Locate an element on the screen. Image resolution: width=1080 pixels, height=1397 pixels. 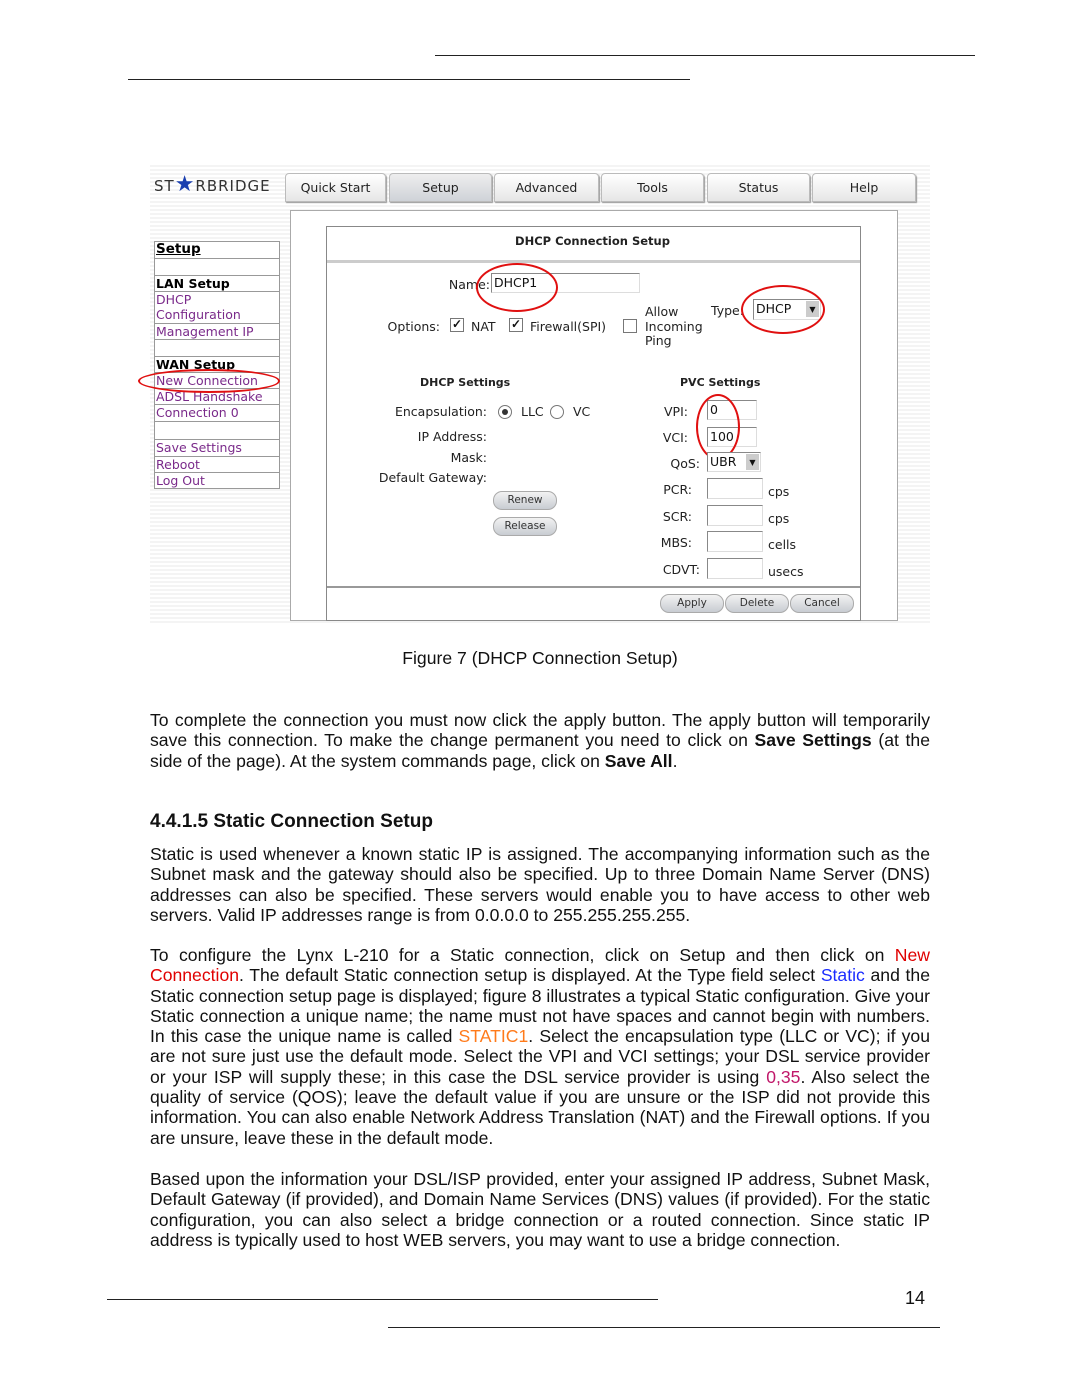
type-label: Type: is located at coordinates (727, 310).